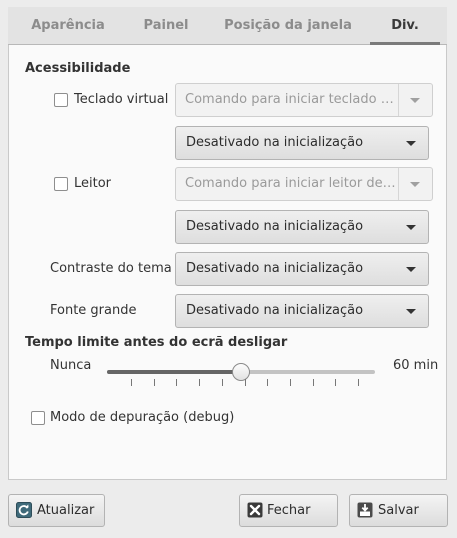 The width and height of the screenshot is (457, 538). I want to click on large-font-select: Desativado na inicialização, so click(302, 311).